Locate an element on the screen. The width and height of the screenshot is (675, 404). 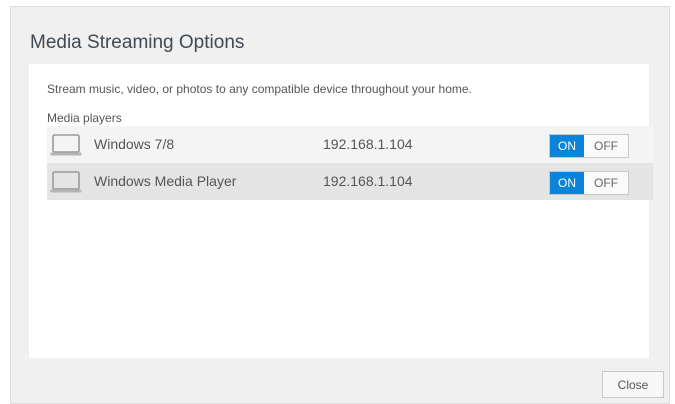
media-players-label: Media players is located at coordinates (84, 118).